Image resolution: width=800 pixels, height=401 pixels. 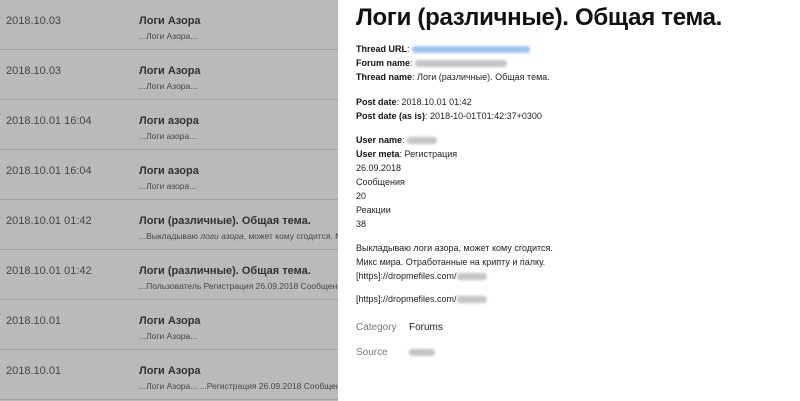 I want to click on source-row: Source, so click(x=395, y=352).